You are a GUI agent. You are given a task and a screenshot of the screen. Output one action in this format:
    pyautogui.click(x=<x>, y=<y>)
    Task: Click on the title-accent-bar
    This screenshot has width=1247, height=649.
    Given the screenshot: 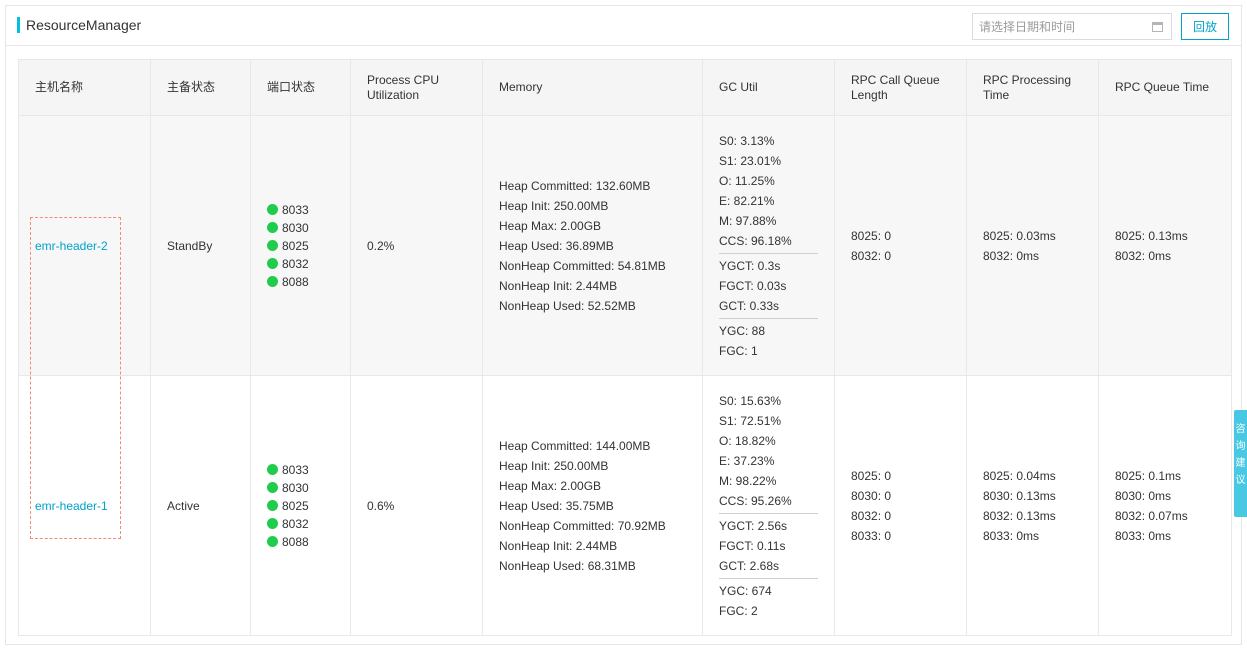 What is the action you would take?
    pyautogui.click(x=18, y=25)
    